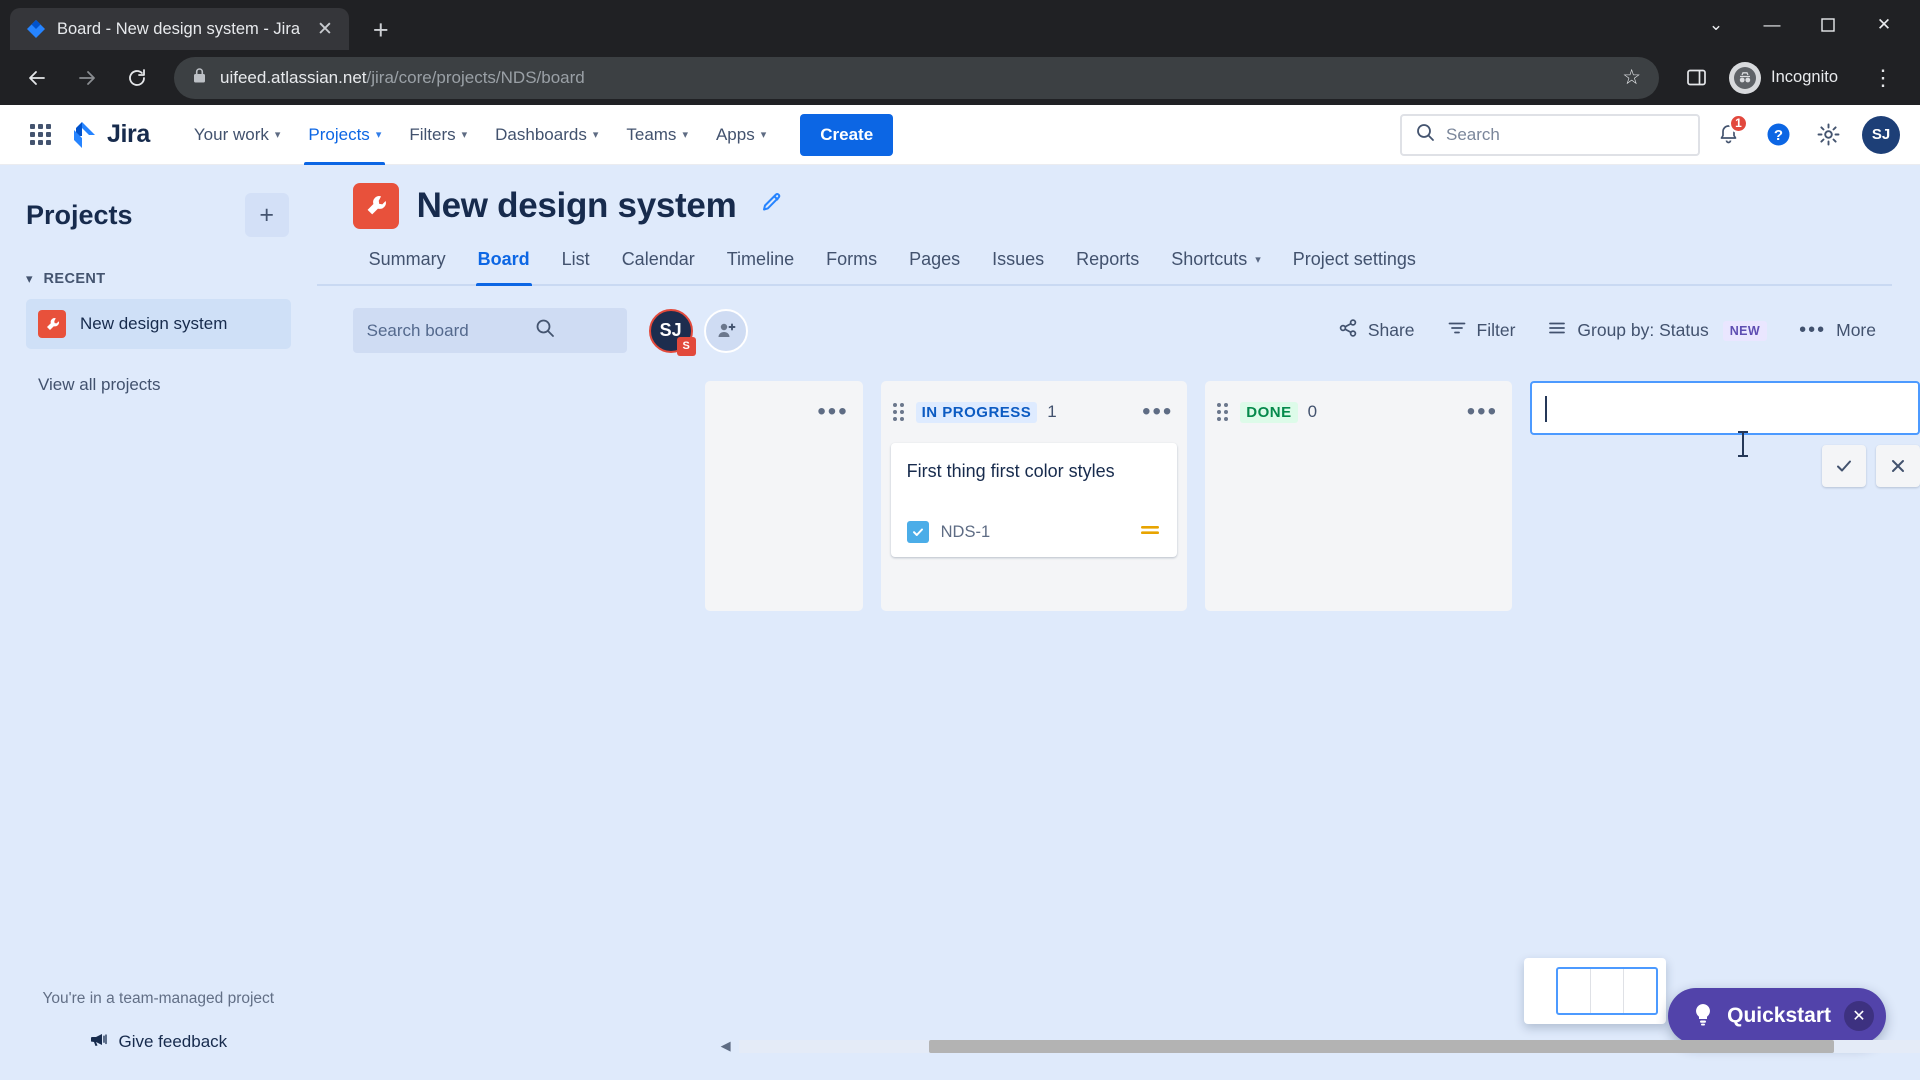  I want to click on view-all-projects-link: View all projects, so click(158, 385).